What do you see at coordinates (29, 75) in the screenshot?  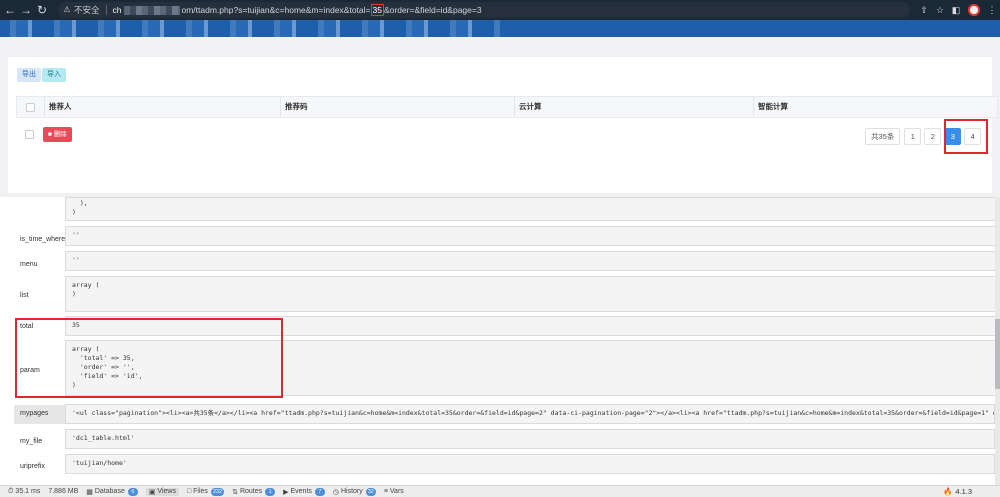 I see `export-button: 导出` at bounding box center [29, 75].